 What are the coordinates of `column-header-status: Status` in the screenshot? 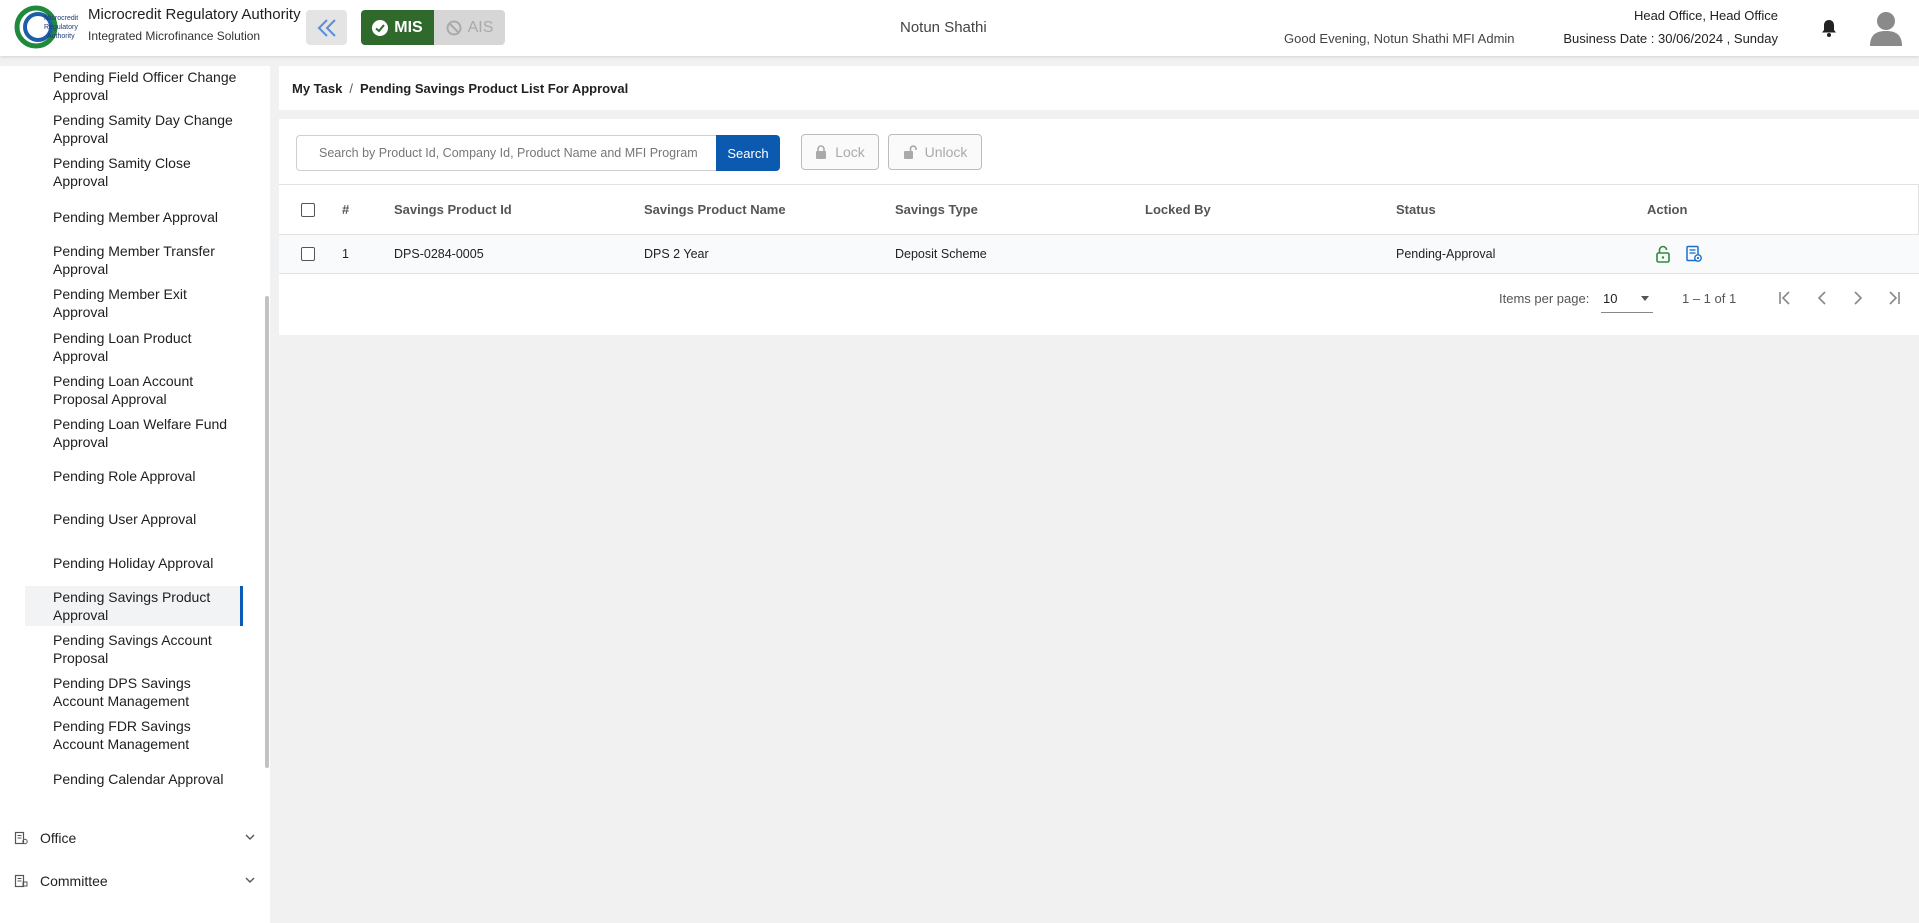 It's located at (1416, 209).